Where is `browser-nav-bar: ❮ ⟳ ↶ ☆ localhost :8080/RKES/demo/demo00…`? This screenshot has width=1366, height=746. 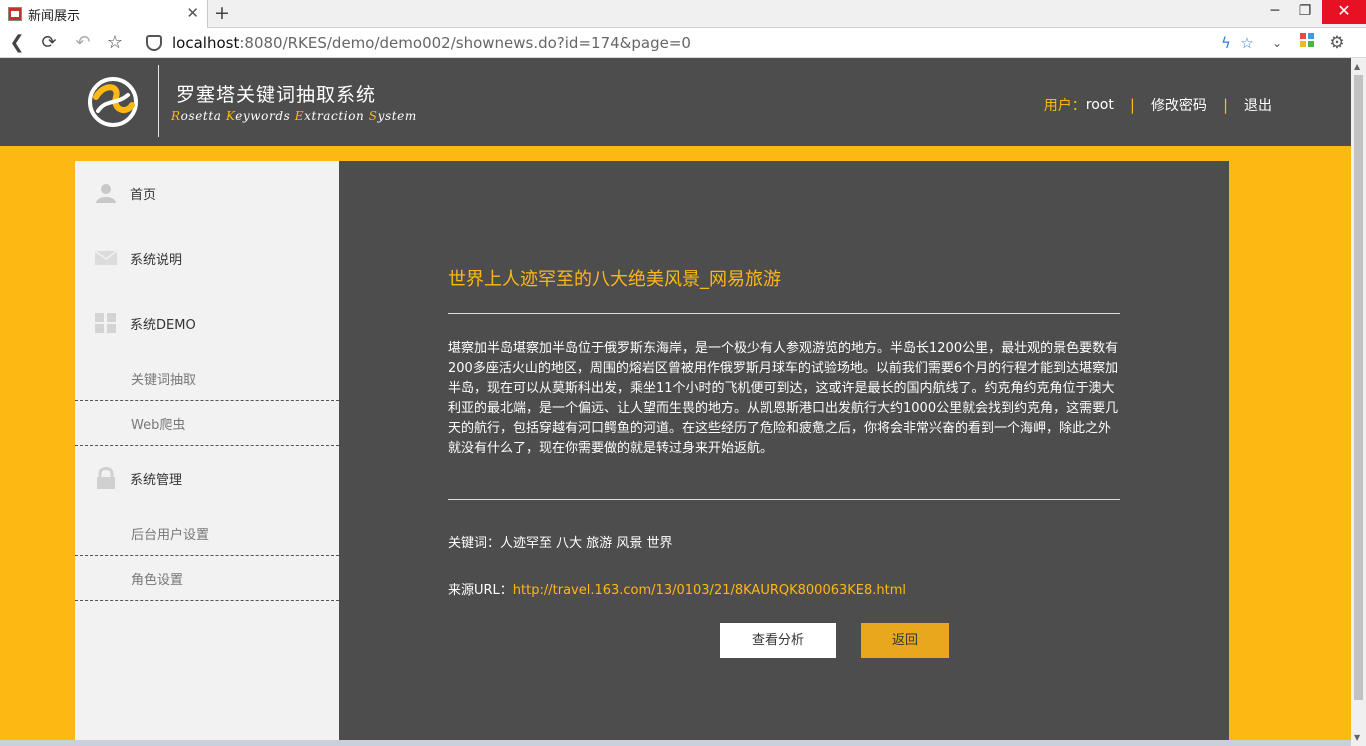 browser-nav-bar: ❮ ⟳ ↶ ☆ localhost :8080/RKES/demo/demo00… is located at coordinates (683, 43).